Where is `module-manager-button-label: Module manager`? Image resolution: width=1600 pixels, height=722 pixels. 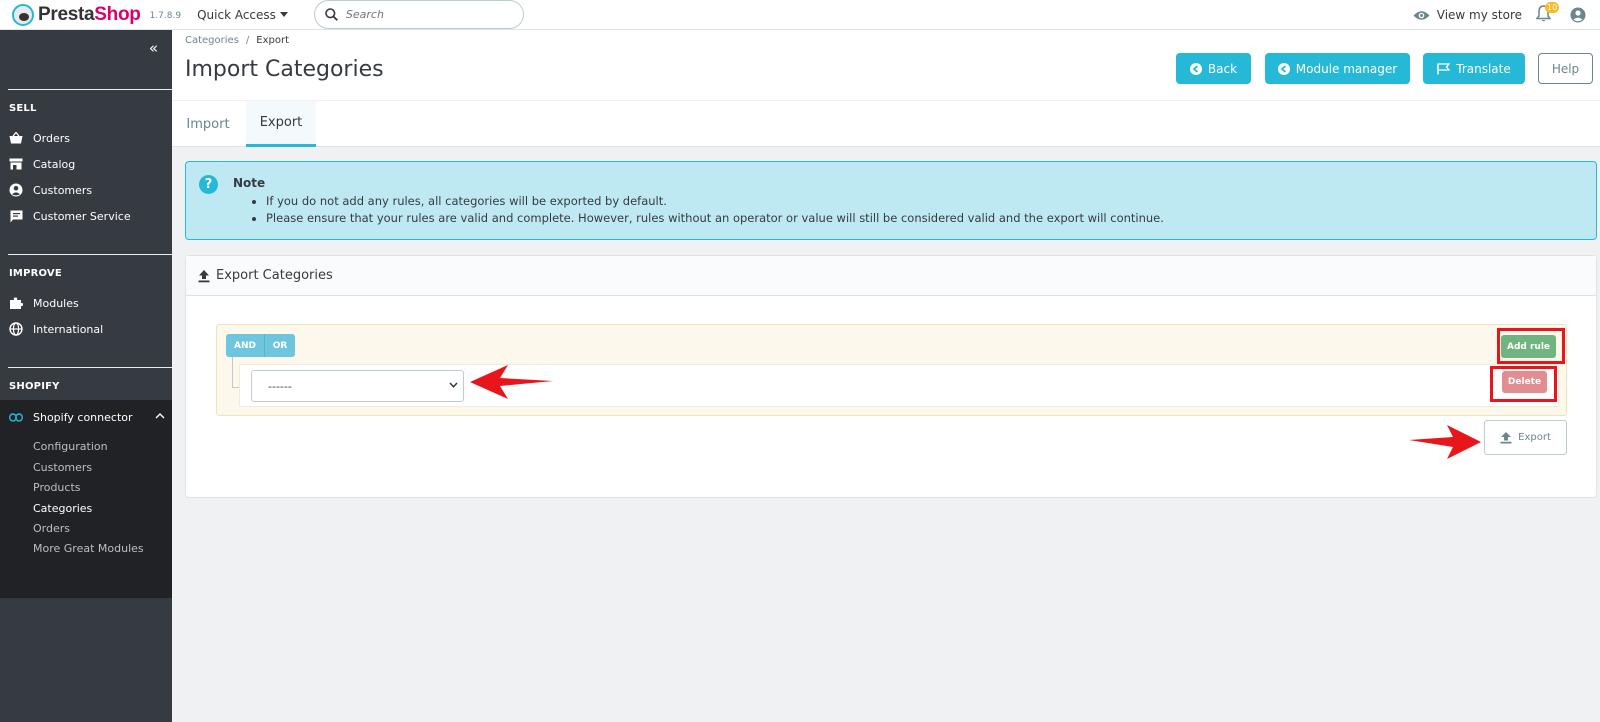
module-manager-button-label: Module manager is located at coordinates (1346, 68).